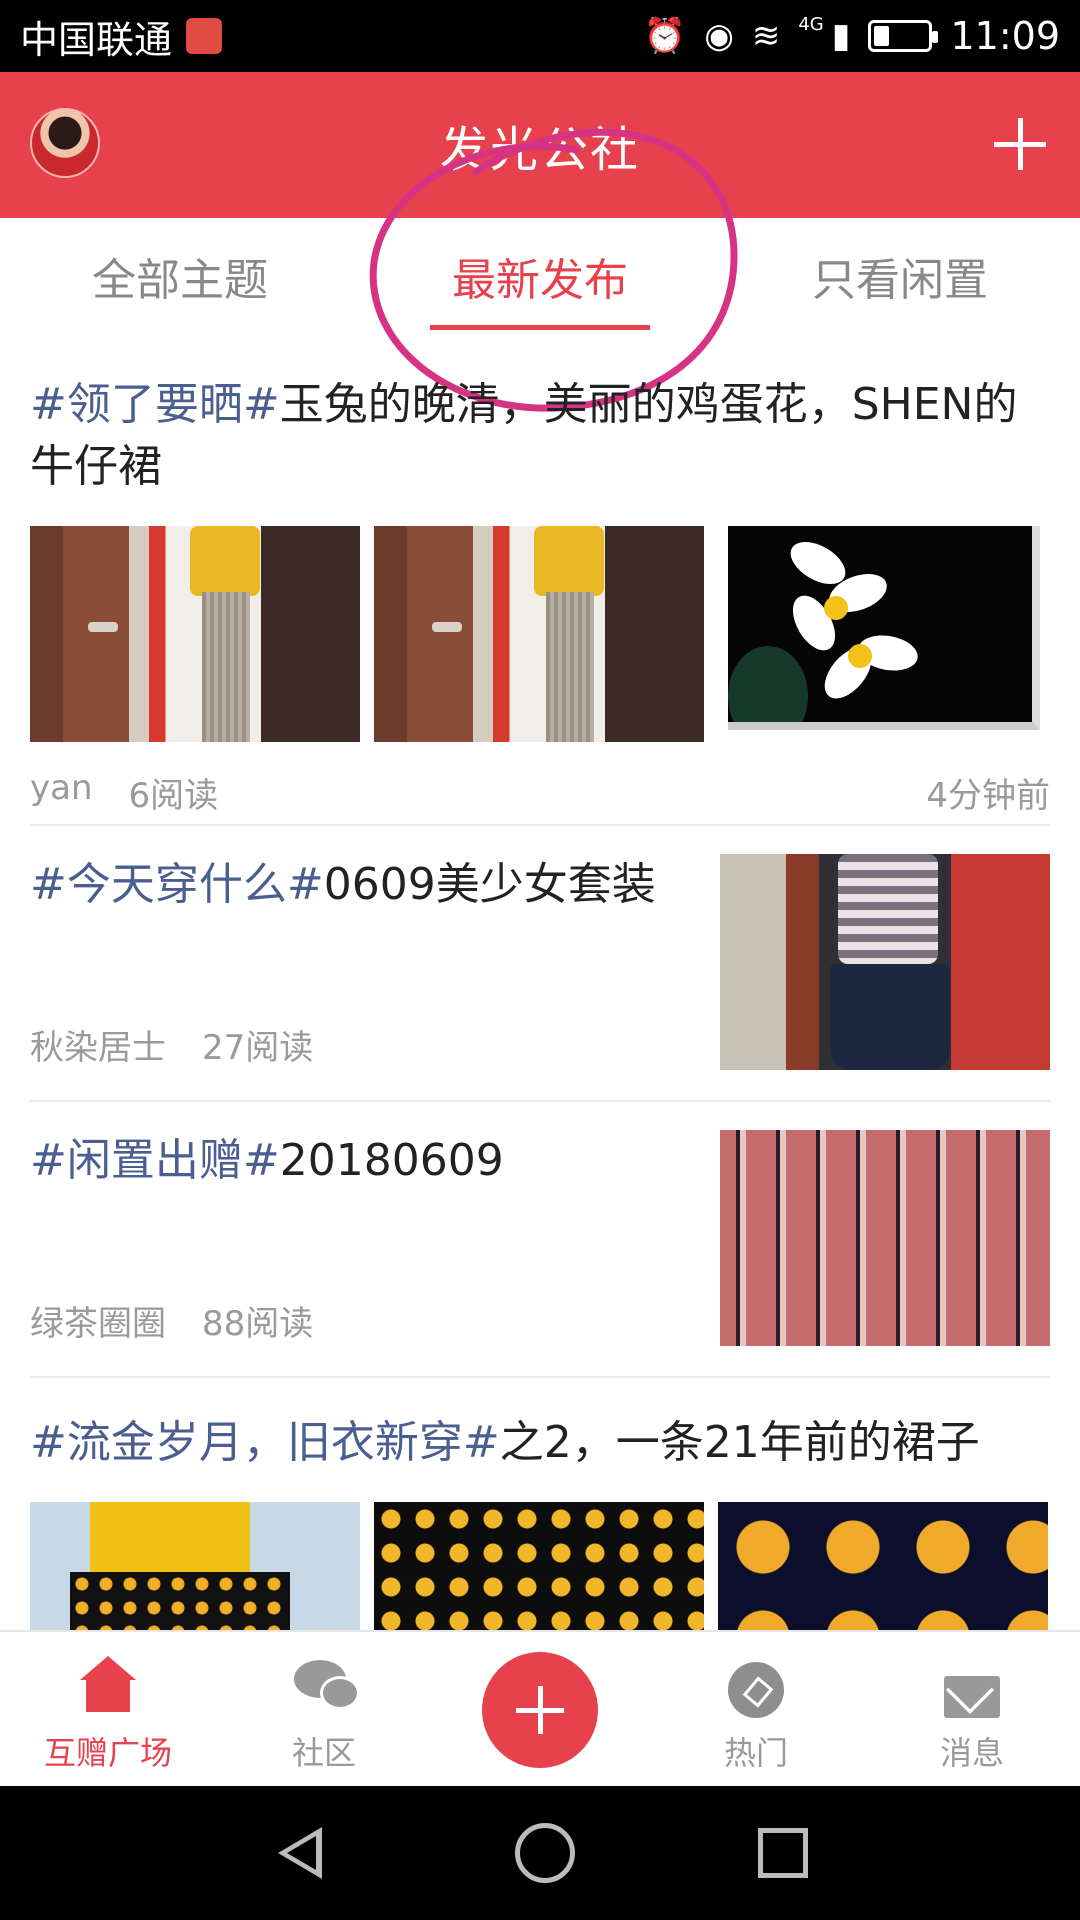 The height and width of the screenshot is (1920, 1080). Describe the element at coordinates (489, 884) in the screenshot. I see `post-title-text: 0609美少女套装` at that location.